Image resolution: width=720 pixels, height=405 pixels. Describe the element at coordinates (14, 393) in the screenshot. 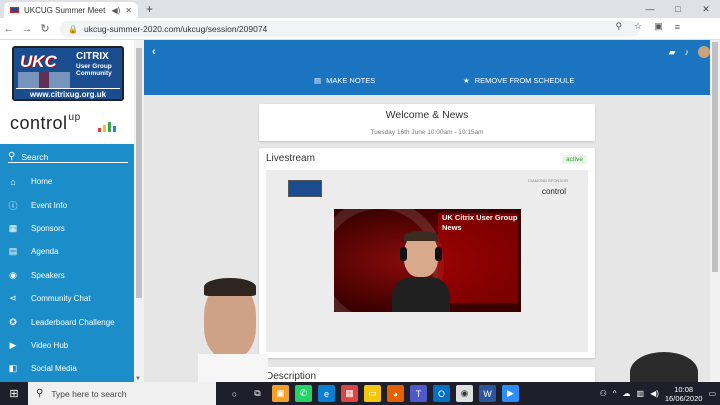

I see `windows-start-icon: ⊞` at that location.